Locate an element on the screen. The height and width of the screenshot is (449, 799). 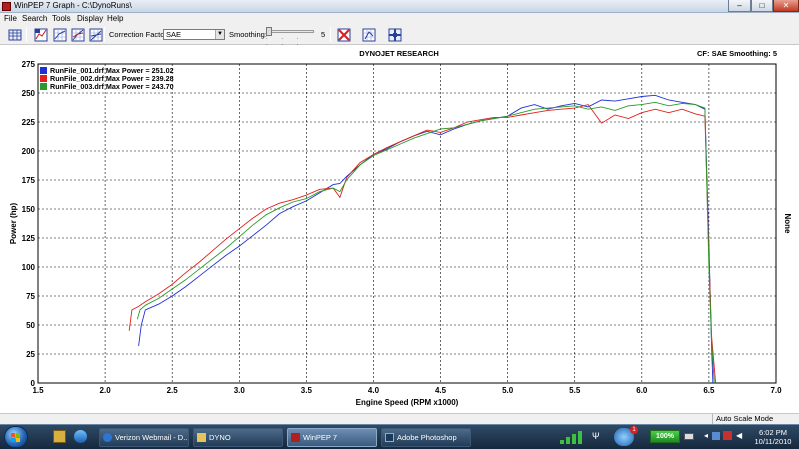
smoothing-slider: . . . . . . is located at coordinates (290, 37).